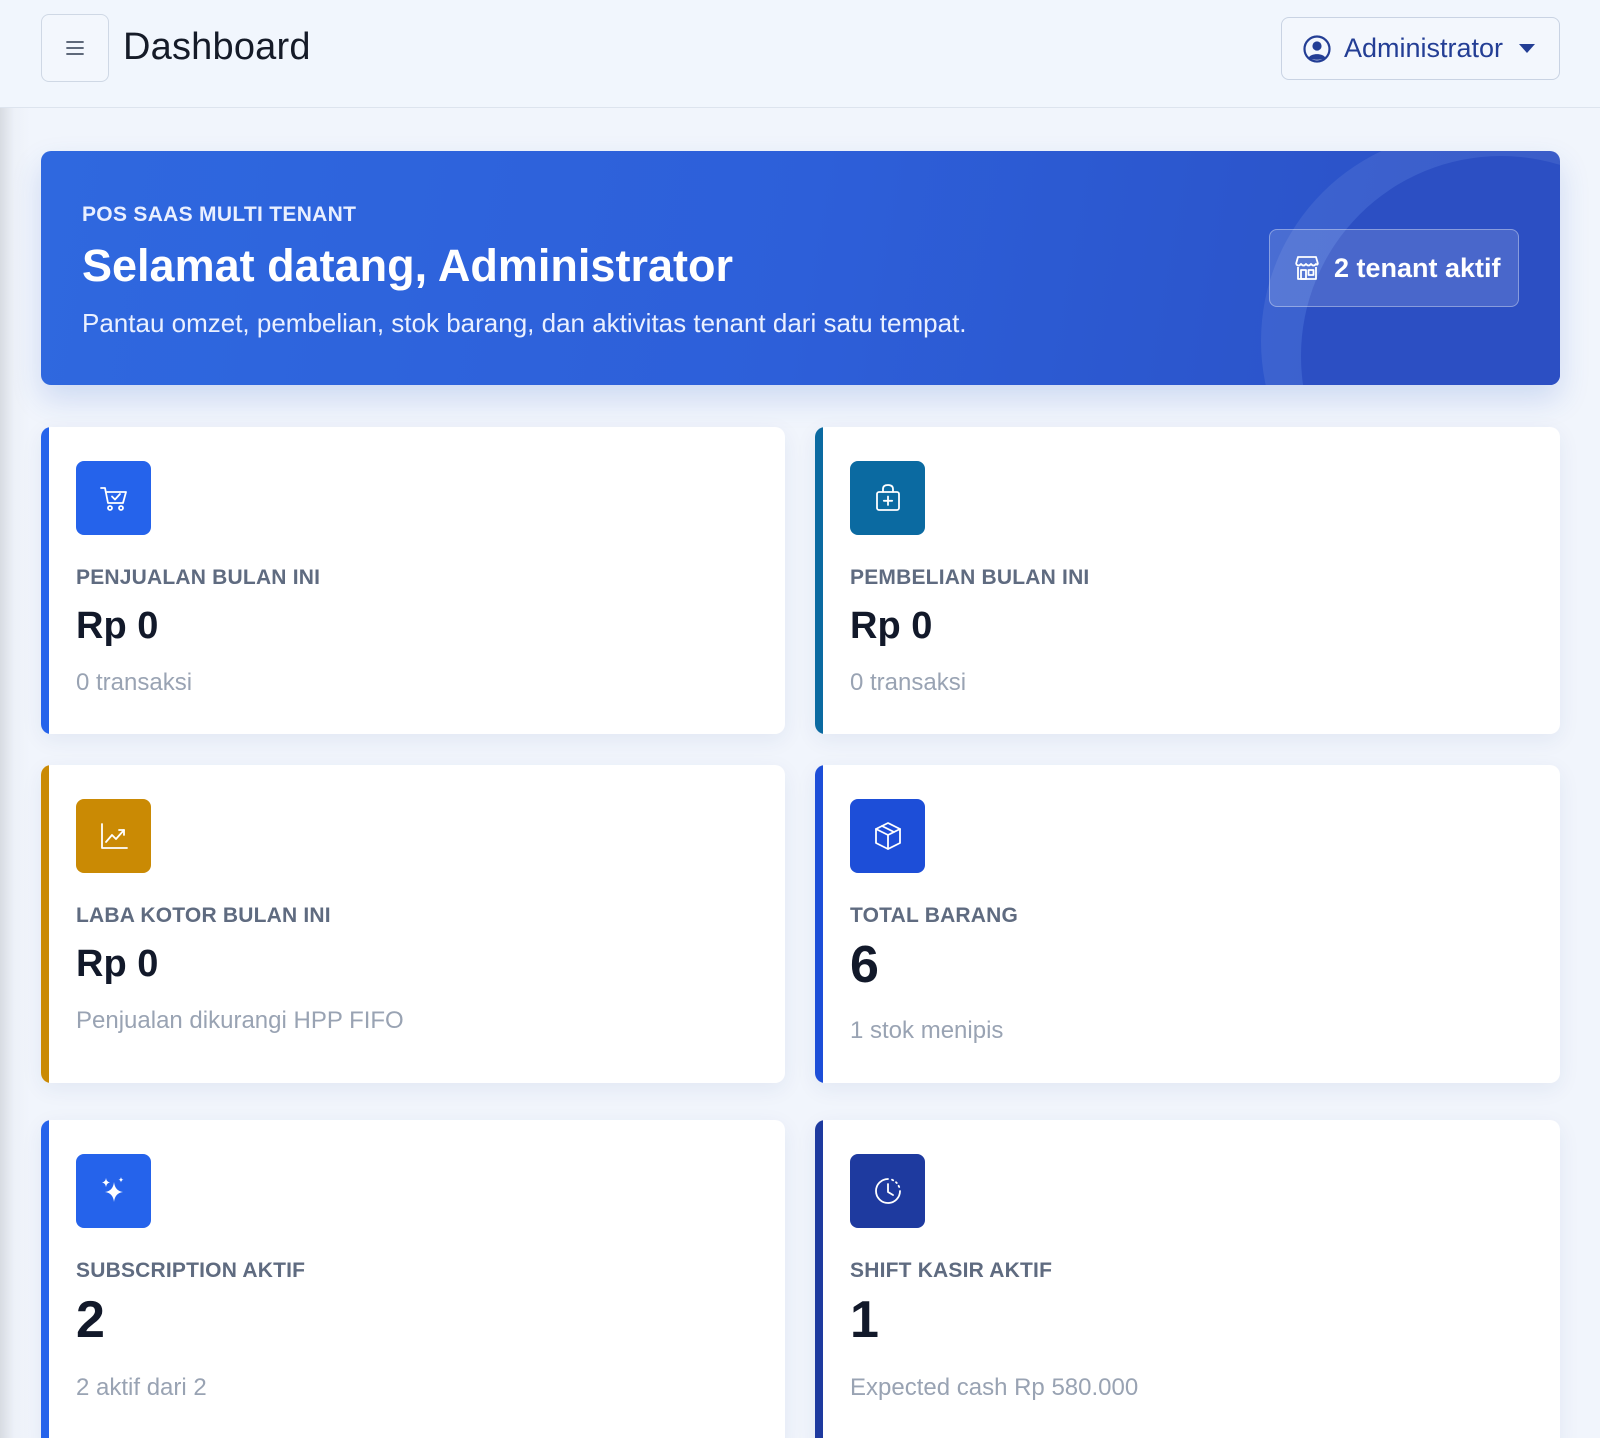 This screenshot has width=1600, height=1438. Describe the element at coordinates (1527, 48) in the screenshot. I see `chevron-down-icon` at that location.